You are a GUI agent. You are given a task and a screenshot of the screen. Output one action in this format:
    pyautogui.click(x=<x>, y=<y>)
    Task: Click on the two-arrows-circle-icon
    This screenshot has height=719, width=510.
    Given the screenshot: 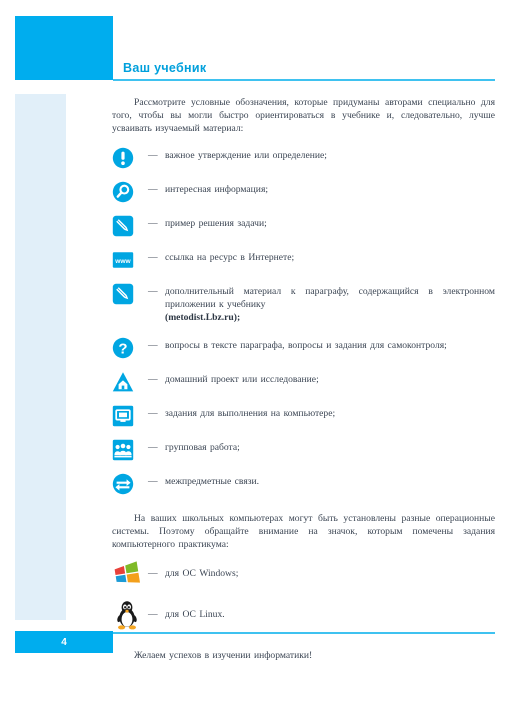 What is the action you would take?
    pyautogui.click(x=130, y=483)
    